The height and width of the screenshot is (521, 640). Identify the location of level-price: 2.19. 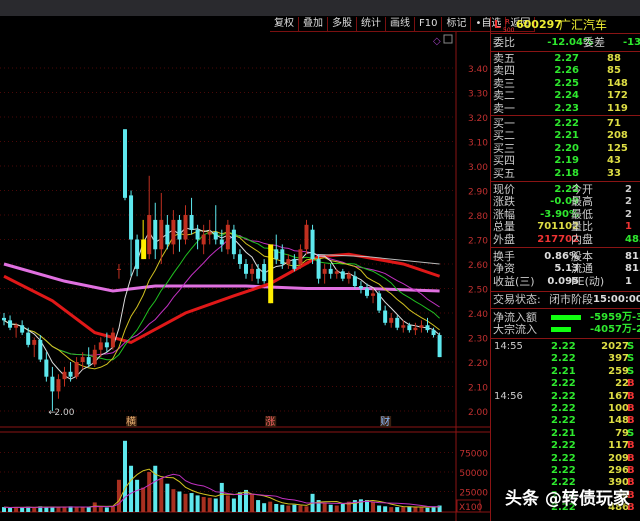
(566, 161).